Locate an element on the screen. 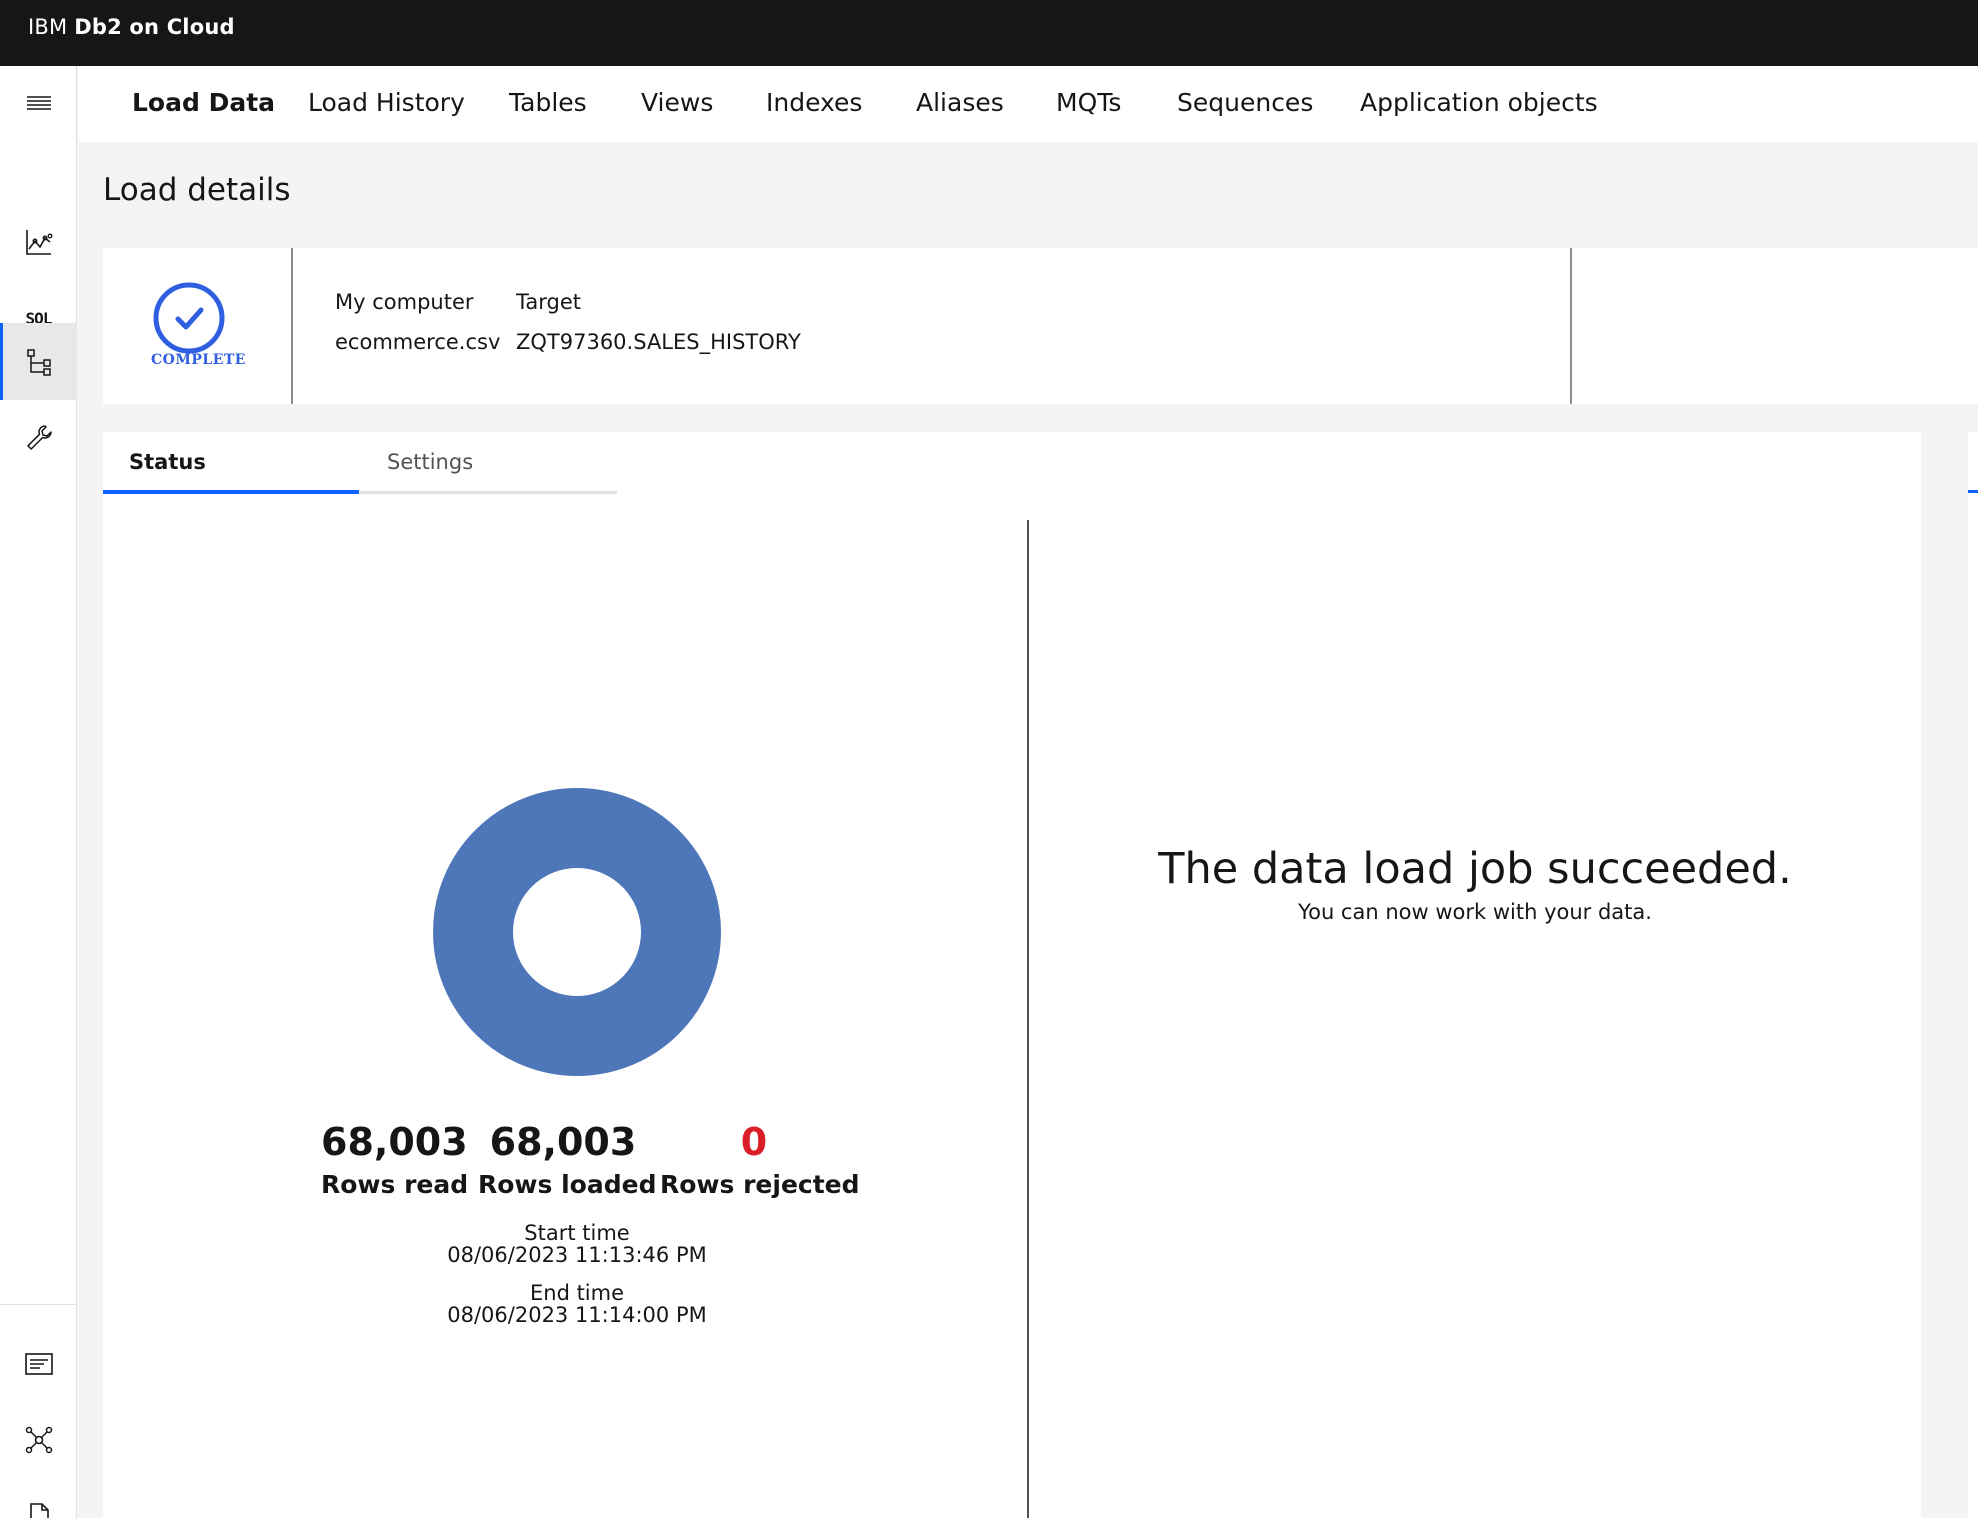  document-icon is located at coordinates (39, 1510).